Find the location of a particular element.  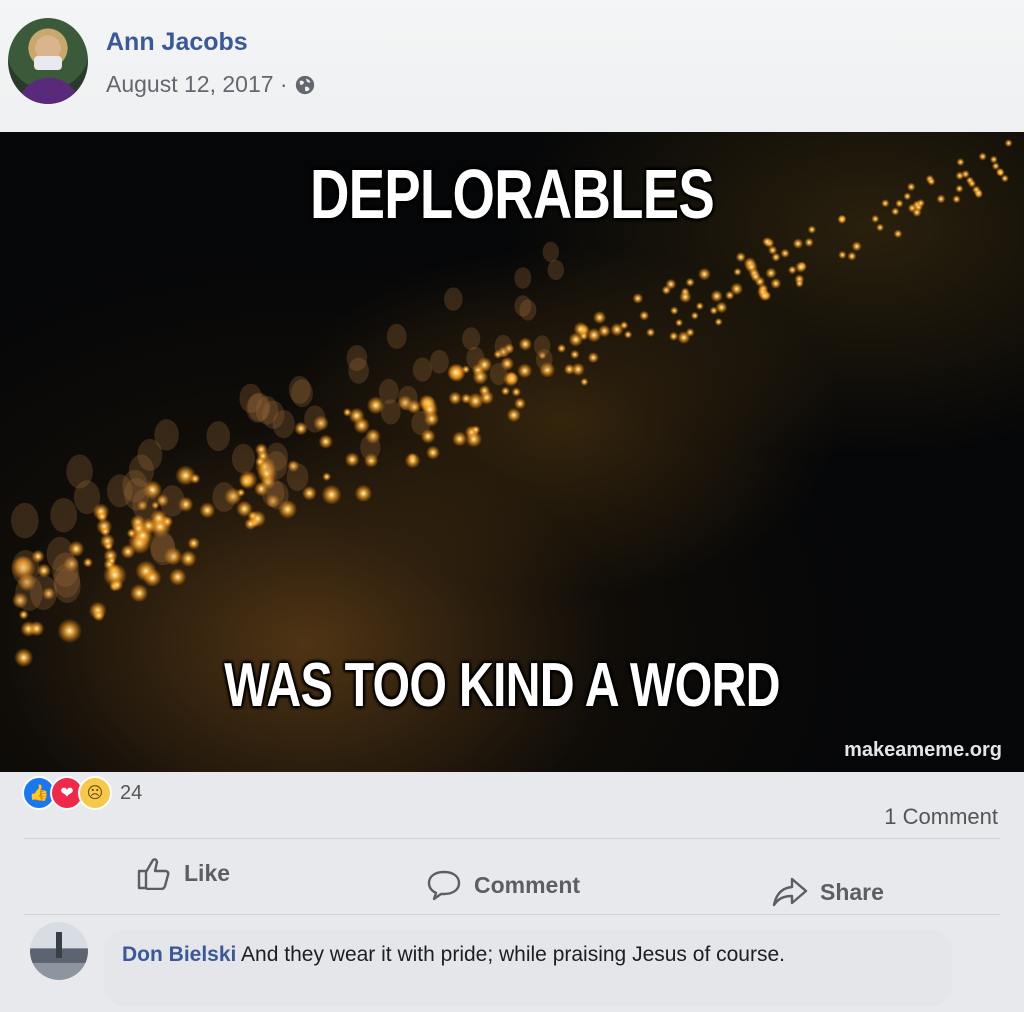

comment-author-name: Don Bielski is located at coordinates (179, 954).